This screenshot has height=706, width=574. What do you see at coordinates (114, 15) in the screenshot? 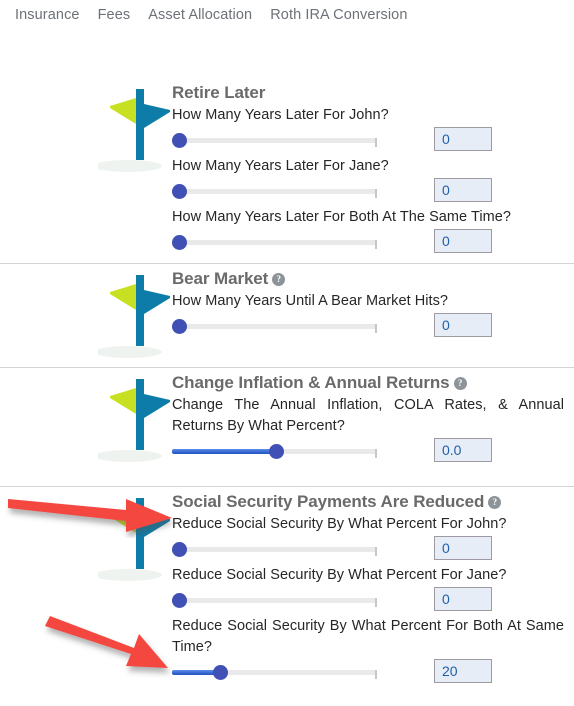
I see `tab-fees: Fees` at bounding box center [114, 15].